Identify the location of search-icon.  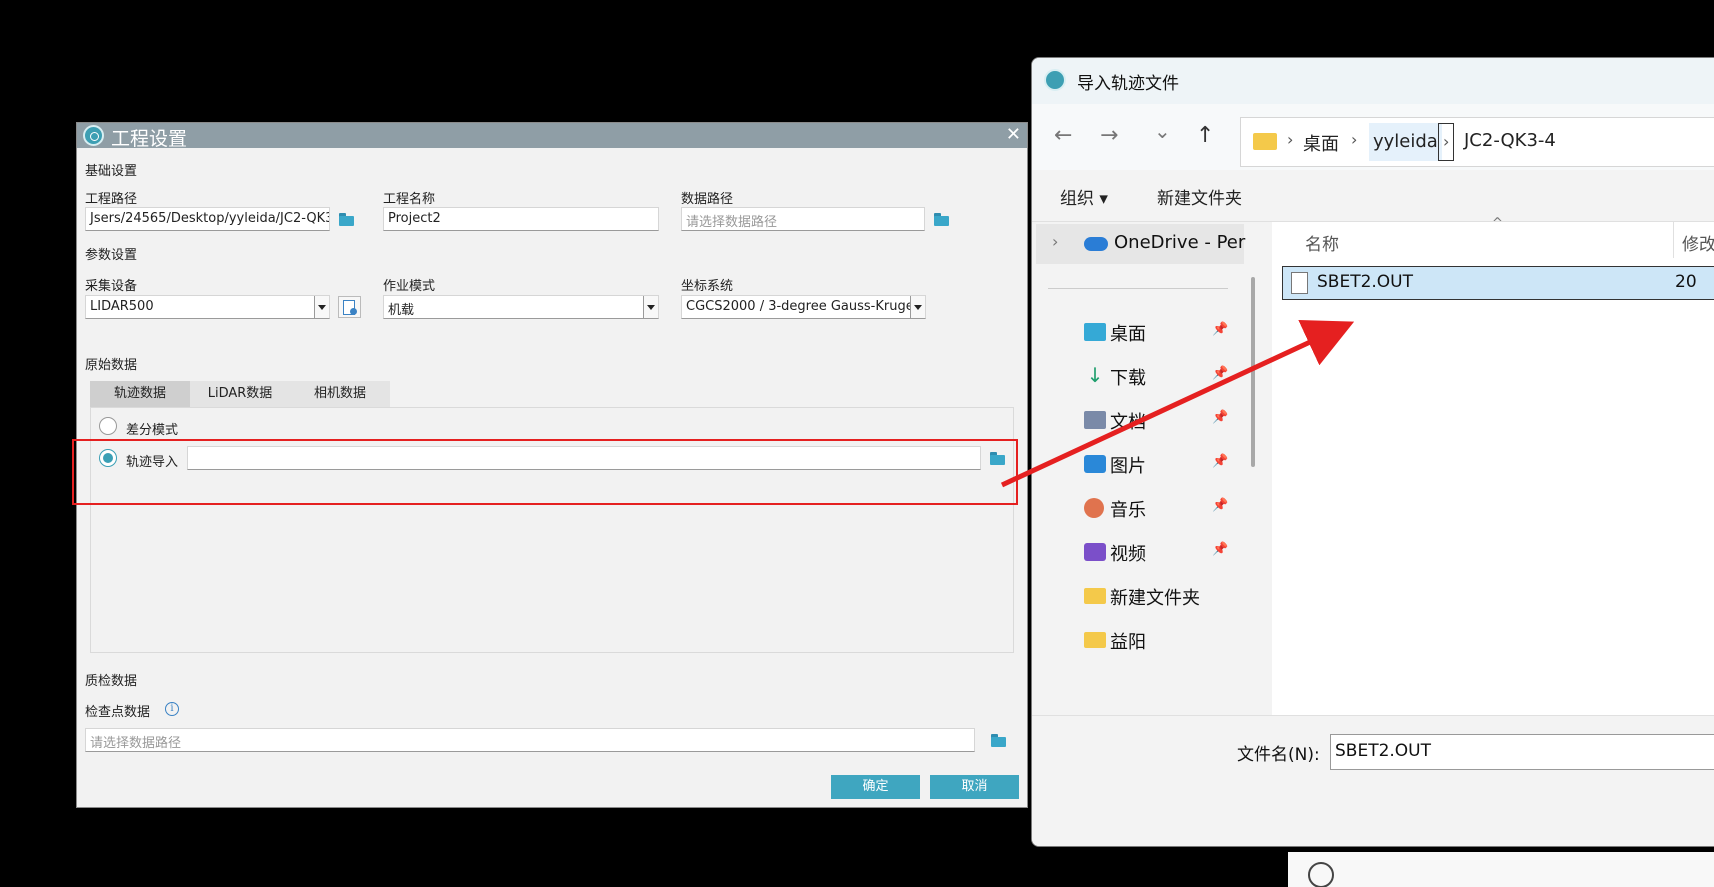
(1321, 874).